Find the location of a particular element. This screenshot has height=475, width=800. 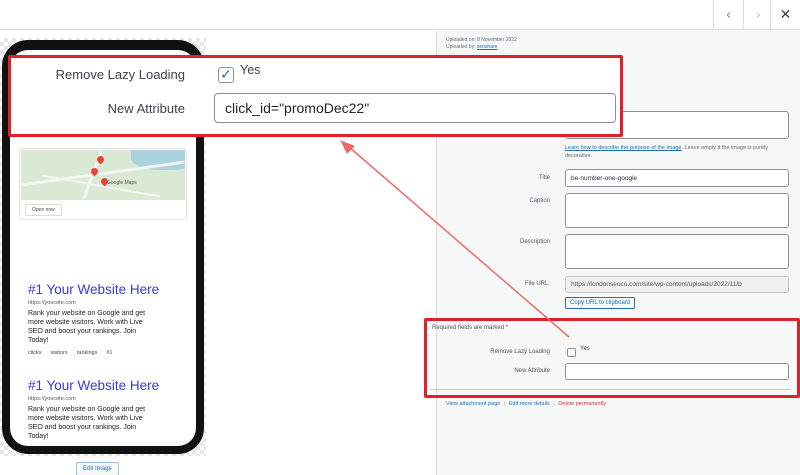

title-field: be-number-one-google is located at coordinates (677, 178).